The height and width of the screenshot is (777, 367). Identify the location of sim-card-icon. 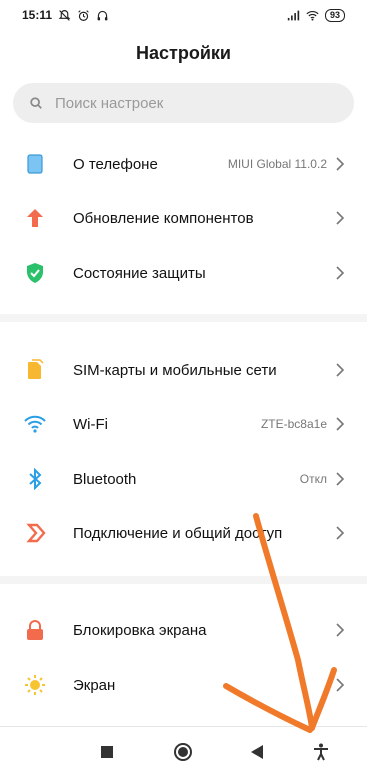
(35, 370).